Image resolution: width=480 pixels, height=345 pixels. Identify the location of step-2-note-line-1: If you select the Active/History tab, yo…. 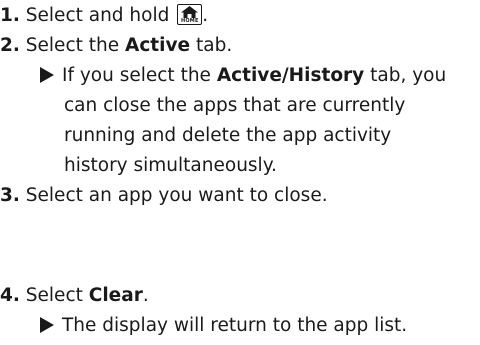
(243, 76).